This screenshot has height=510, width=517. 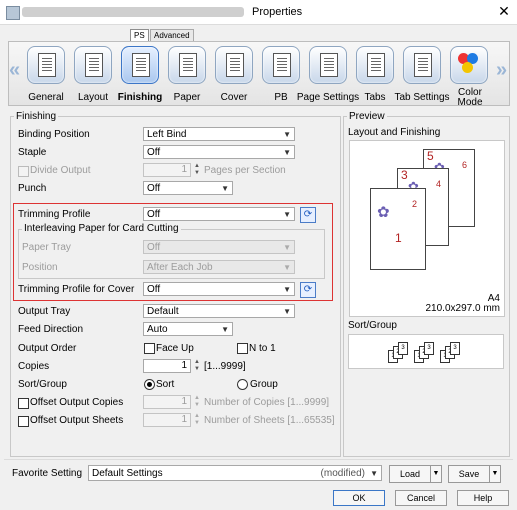 I want to click on ribbon-layout-button, so click(x=93, y=67).